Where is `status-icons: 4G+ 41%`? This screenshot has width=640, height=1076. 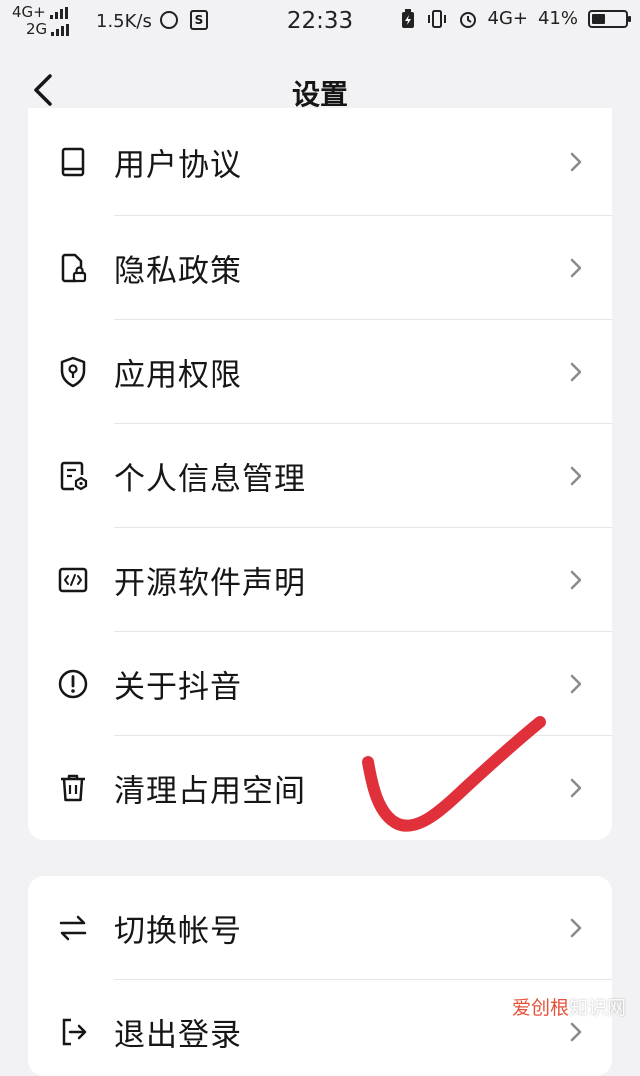
status-icons: 4G+ 41% is located at coordinates (515, 18).